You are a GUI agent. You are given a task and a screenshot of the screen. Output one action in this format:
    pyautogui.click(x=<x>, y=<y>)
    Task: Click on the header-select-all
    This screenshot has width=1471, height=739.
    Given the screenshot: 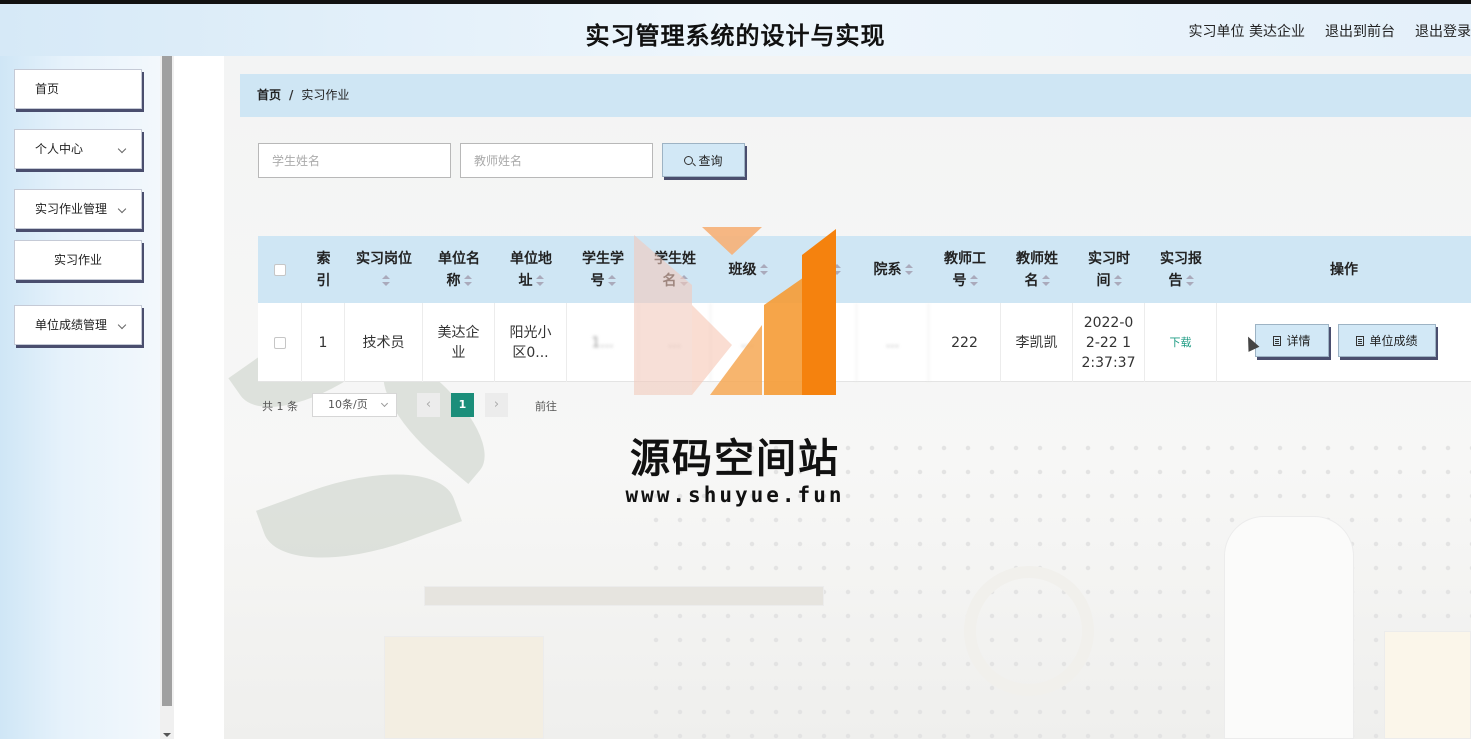 What is the action you would take?
    pyautogui.click(x=280, y=269)
    